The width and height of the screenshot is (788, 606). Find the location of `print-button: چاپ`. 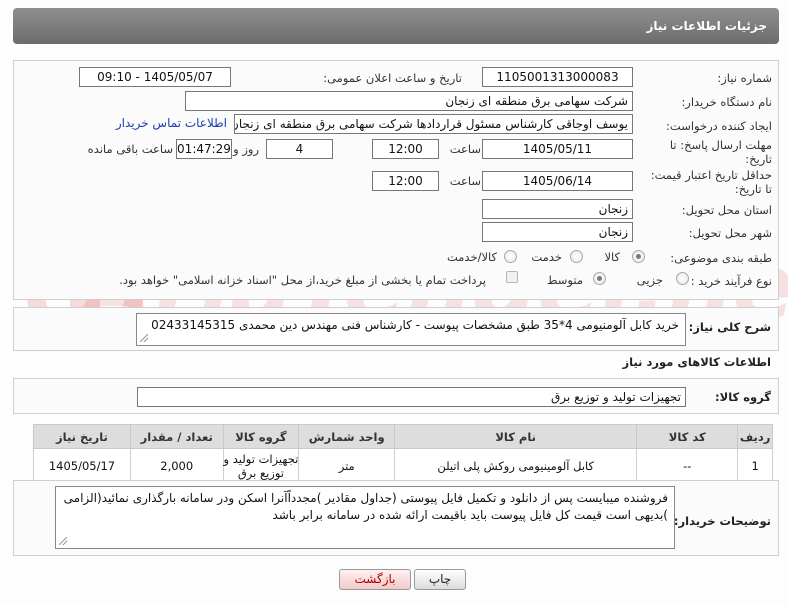

print-button: چاپ is located at coordinates (440, 579).